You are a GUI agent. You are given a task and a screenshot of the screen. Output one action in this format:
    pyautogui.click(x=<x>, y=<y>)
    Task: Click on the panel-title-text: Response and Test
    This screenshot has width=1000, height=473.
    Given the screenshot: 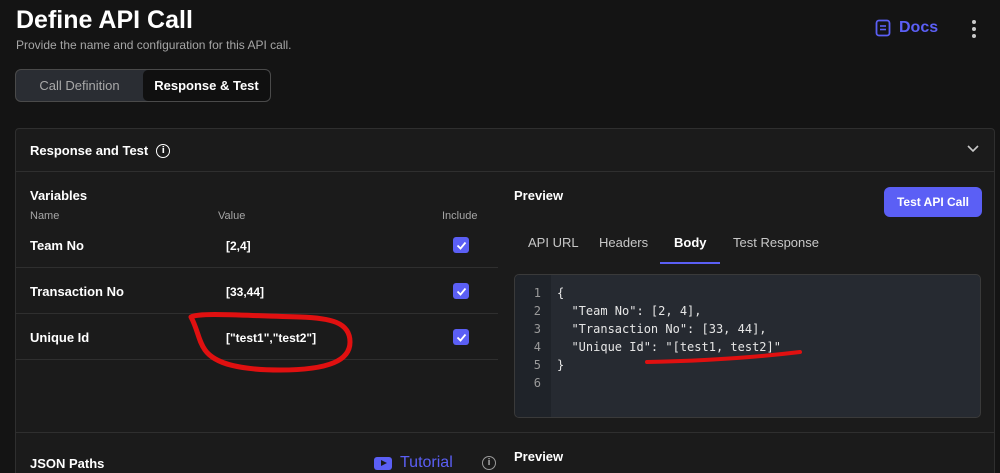 What is the action you would take?
    pyautogui.click(x=89, y=150)
    